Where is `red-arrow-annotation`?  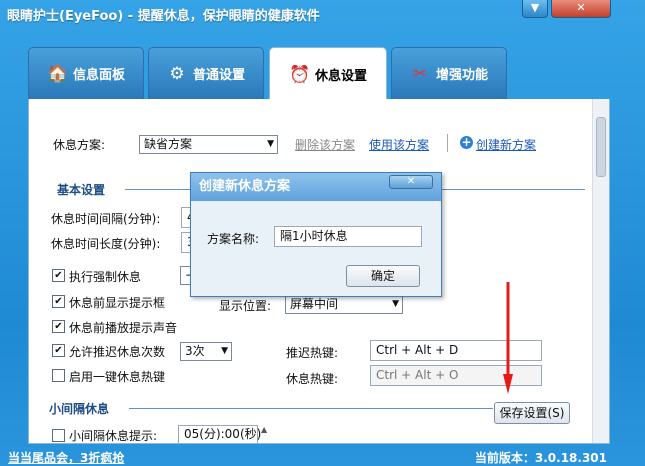
red-arrow-annotation is located at coordinates (508, 338).